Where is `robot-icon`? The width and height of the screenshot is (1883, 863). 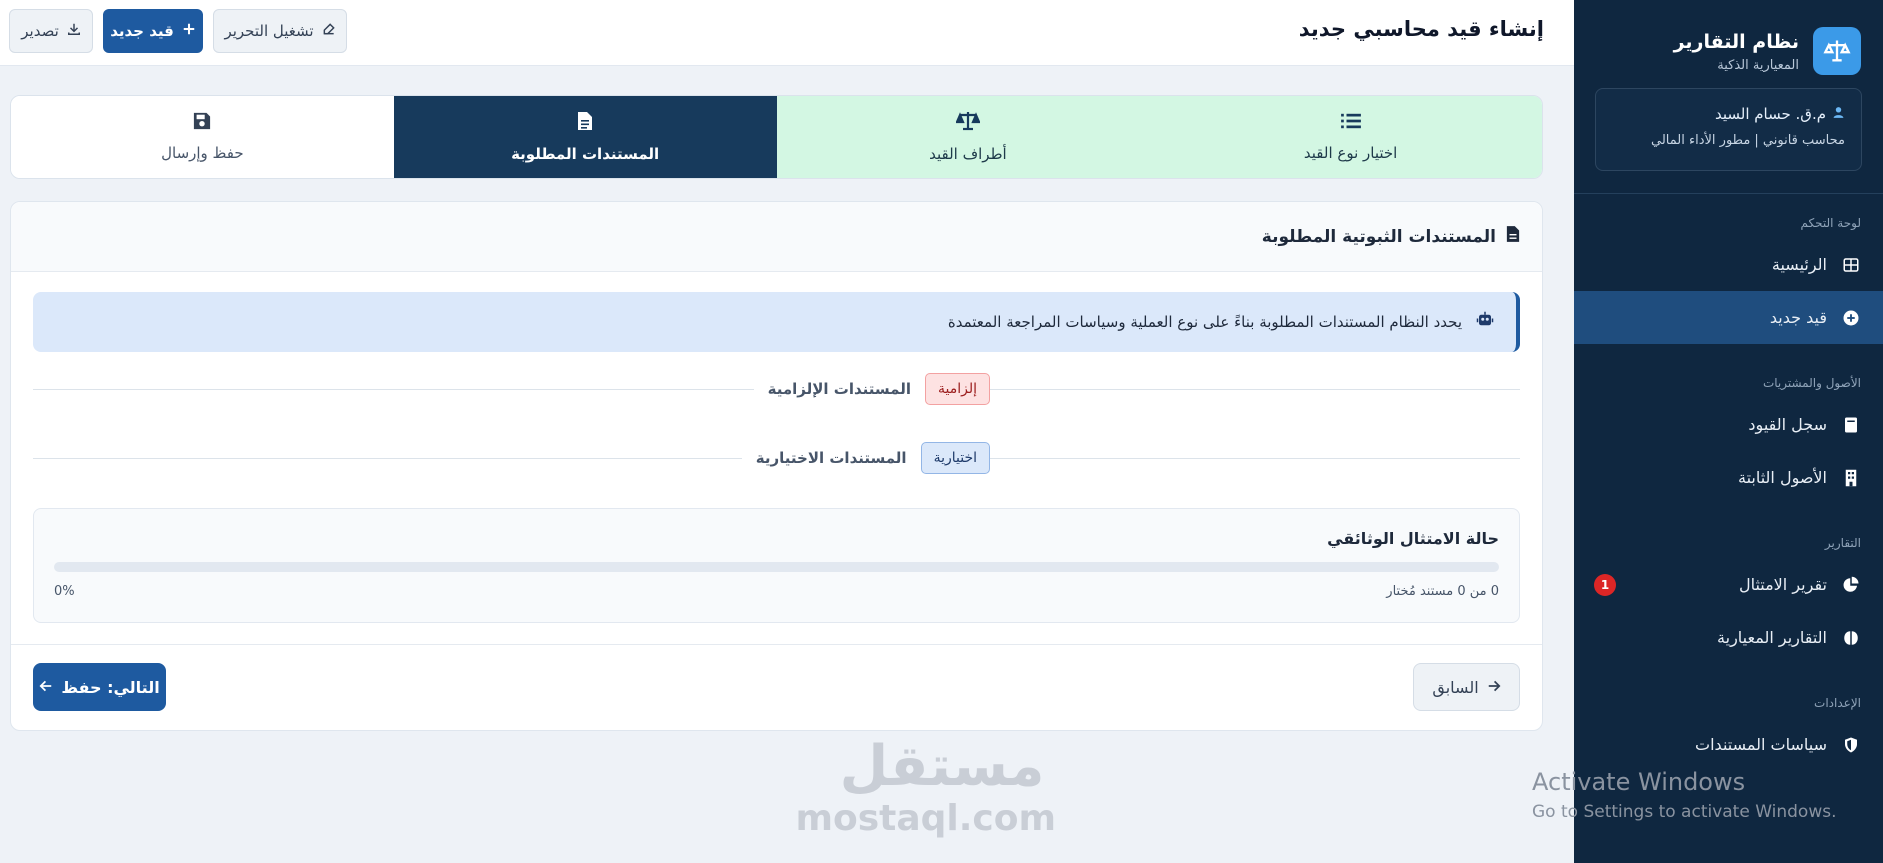 robot-icon is located at coordinates (1485, 322).